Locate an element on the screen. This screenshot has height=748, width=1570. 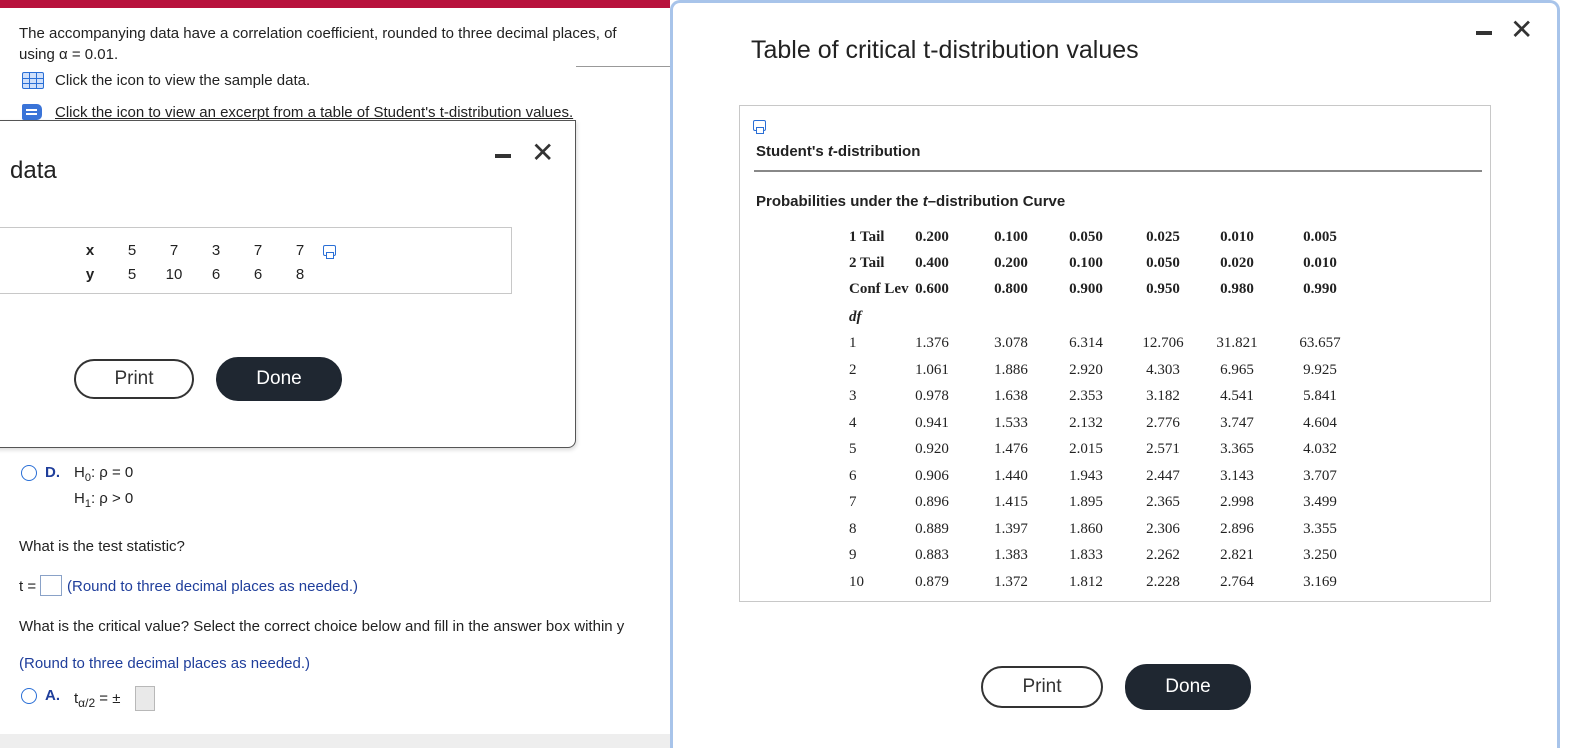
table-cell: 3.169 is located at coordinates (1320, 582).